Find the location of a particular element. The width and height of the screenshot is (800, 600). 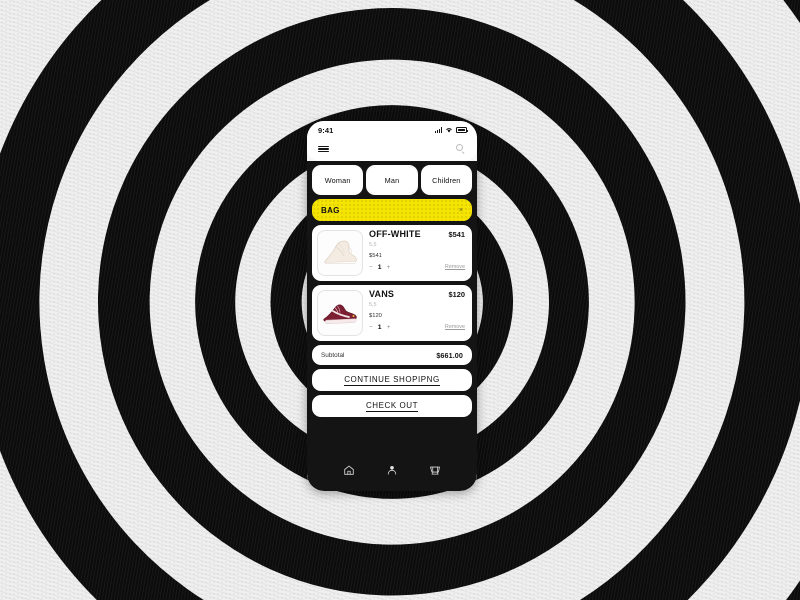

home-icon is located at coordinates (348, 470).